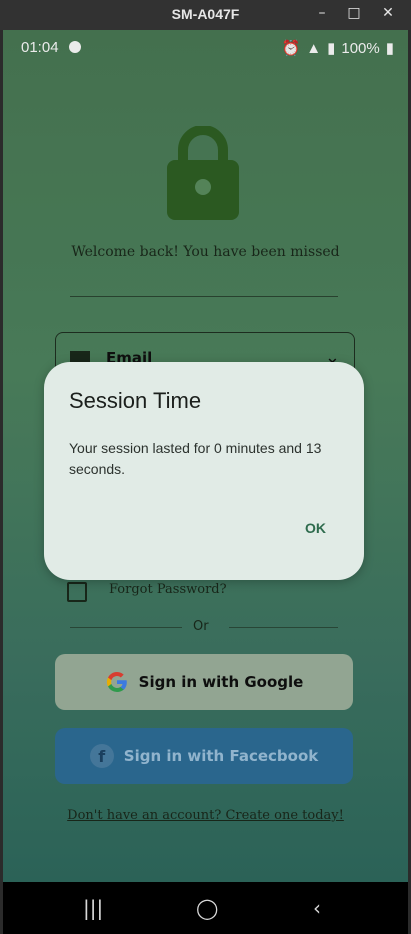 The width and height of the screenshot is (411, 934). I want to click on dialog-title: Session Time, so click(135, 400).